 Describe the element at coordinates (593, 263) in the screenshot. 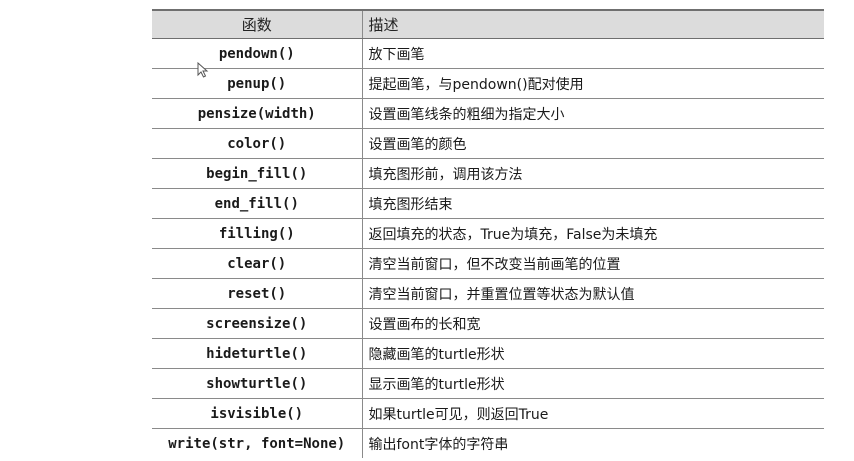

I see `function-description: 清空当前窗口，但不改变当前画笔的位置` at that location.